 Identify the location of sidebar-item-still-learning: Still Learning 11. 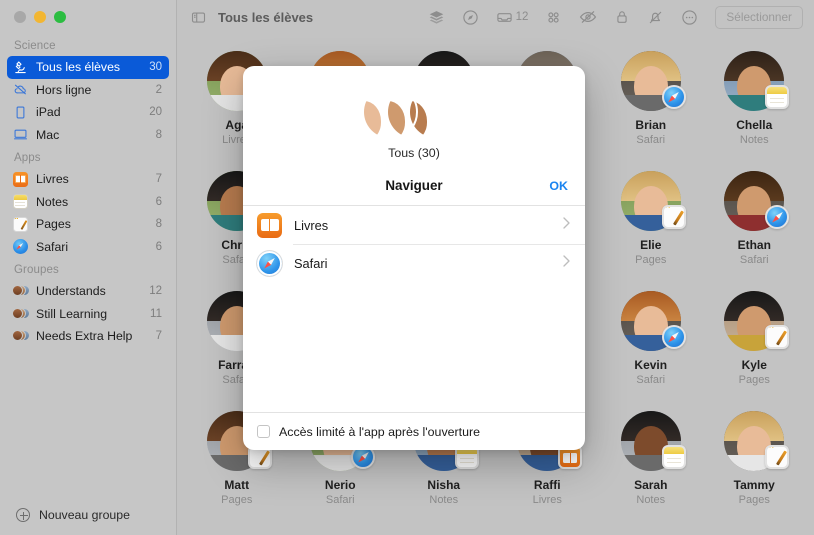
(88, 314).